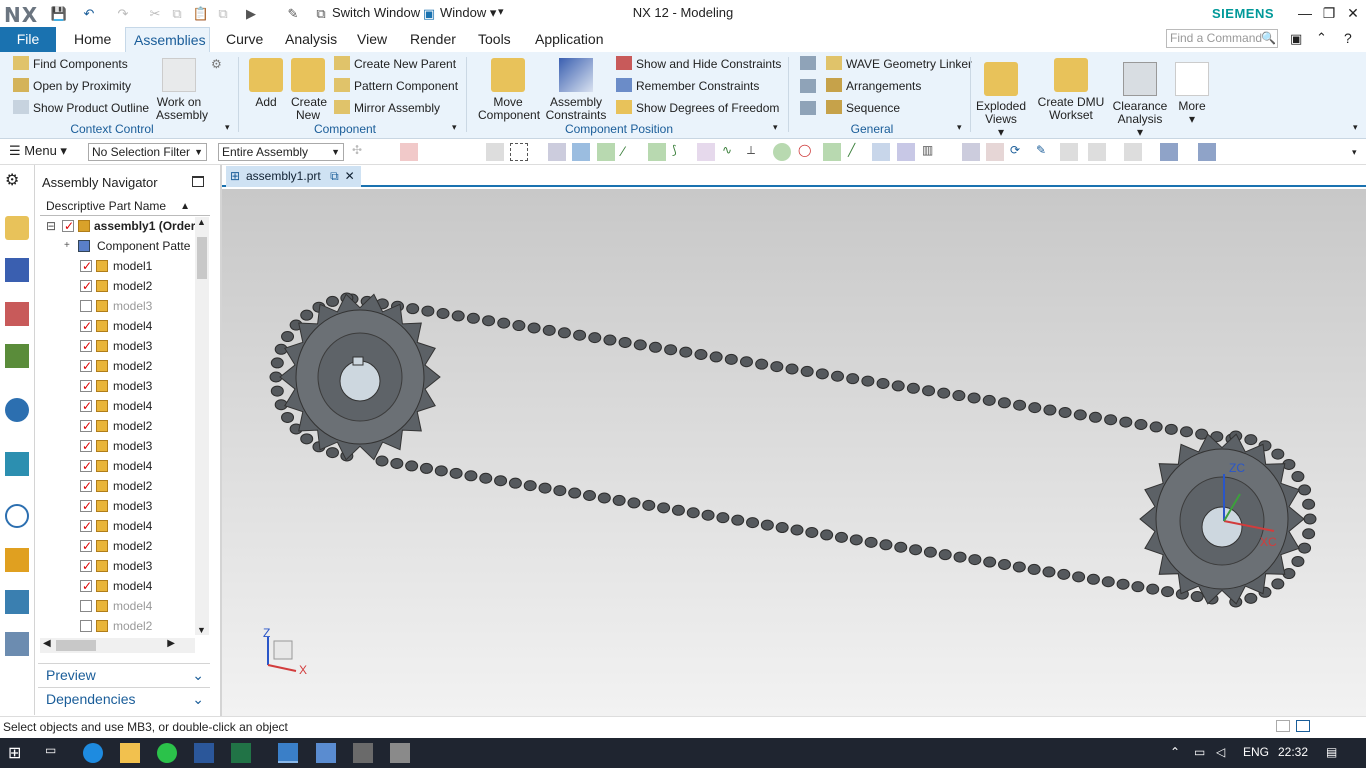  What do you see at coordinates (508, 90) in the screenshot?
I see `move-component-button: Move Component` at bounding box center [508, 90].